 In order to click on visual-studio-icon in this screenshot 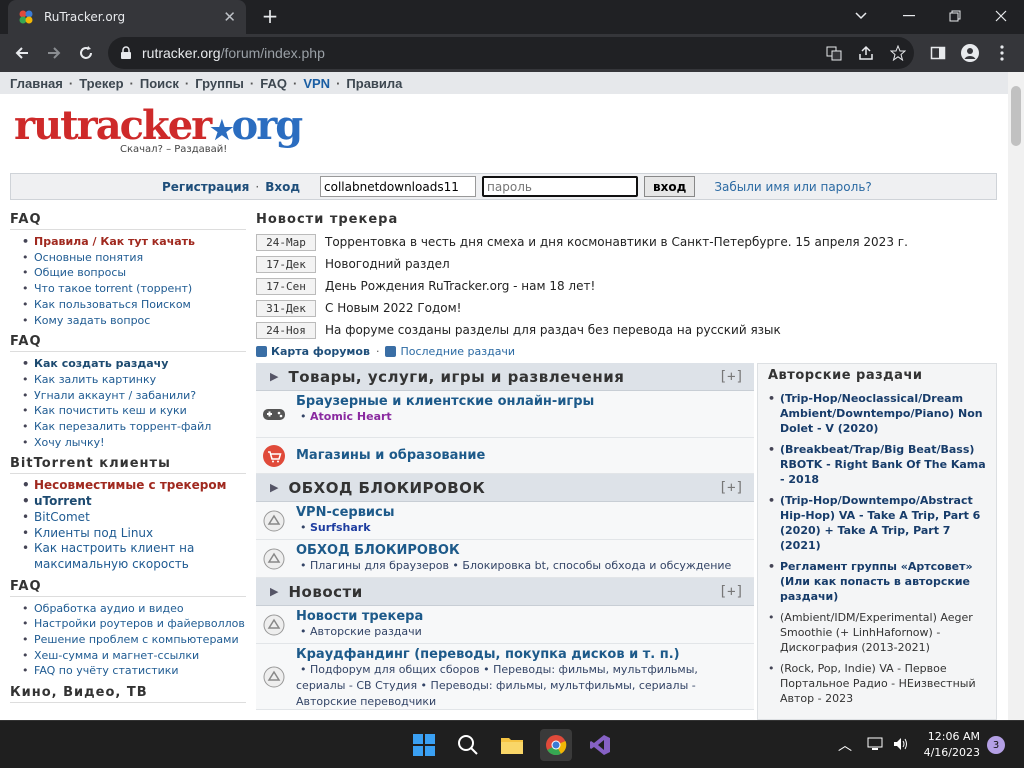, I will do `click(600, 745)`.